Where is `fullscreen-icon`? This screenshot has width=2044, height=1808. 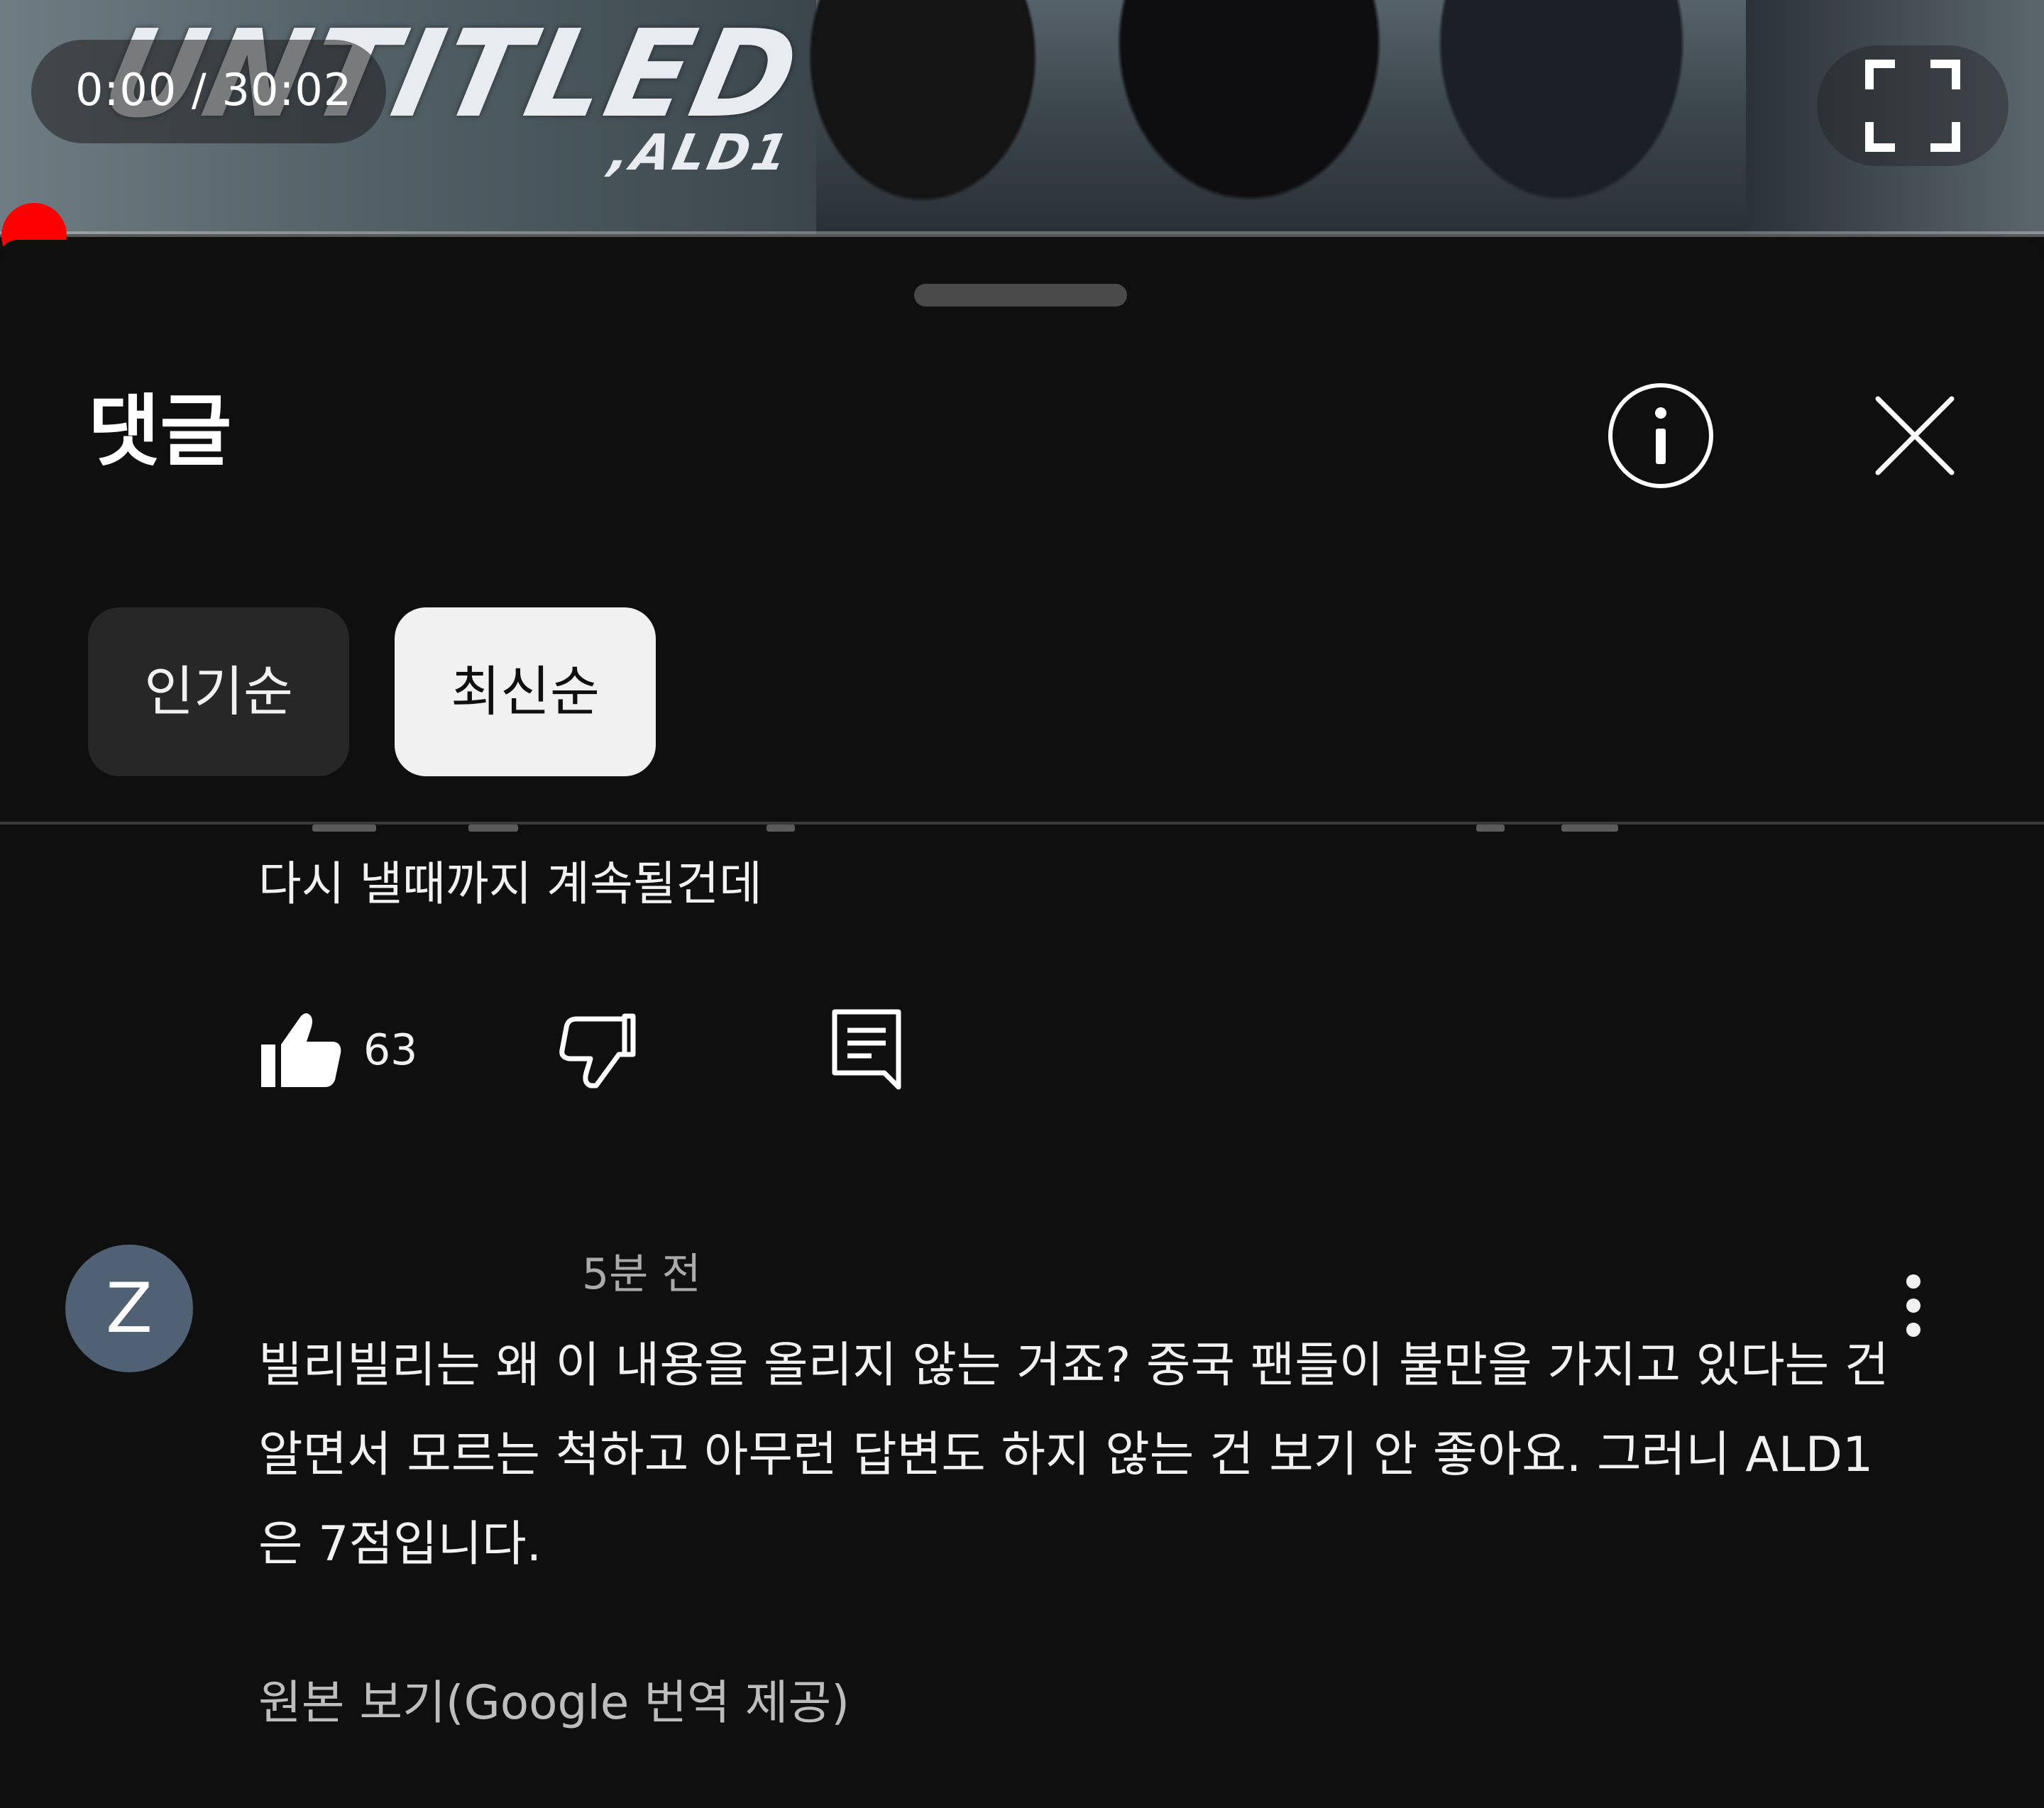
fullscreen-icon is located at coordinates (1912, 106).